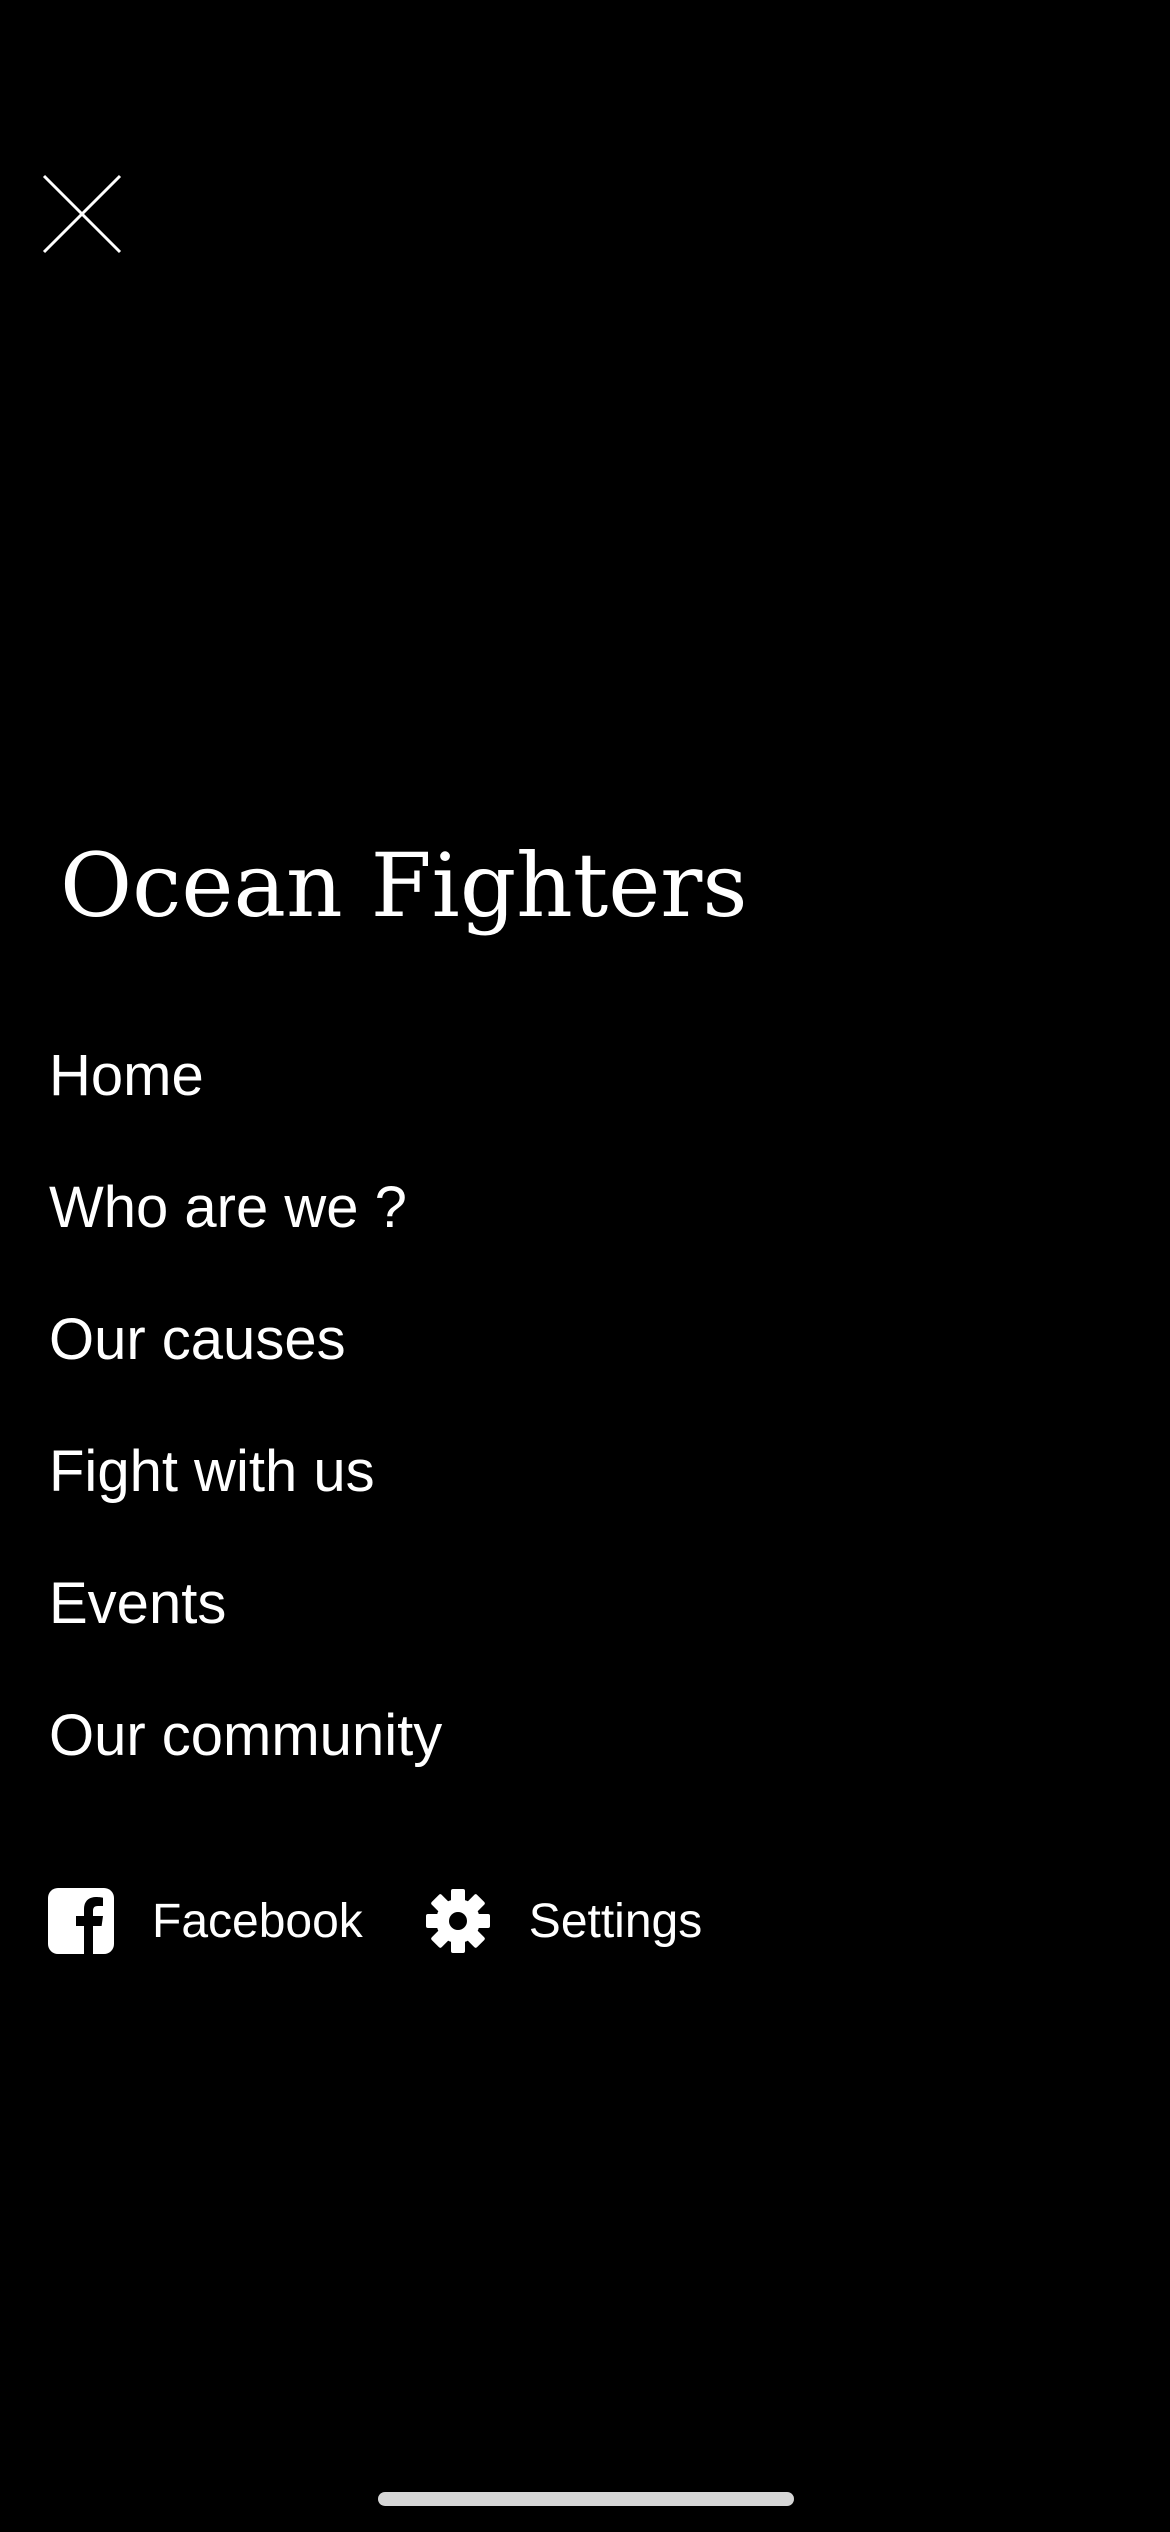 Image resolution: width=1170 pixels, height=2532 pixels. Describe the element at coordinates (245, 1340) in the screenshot. I see `nav-item-our-causes: Our causes` at that location.